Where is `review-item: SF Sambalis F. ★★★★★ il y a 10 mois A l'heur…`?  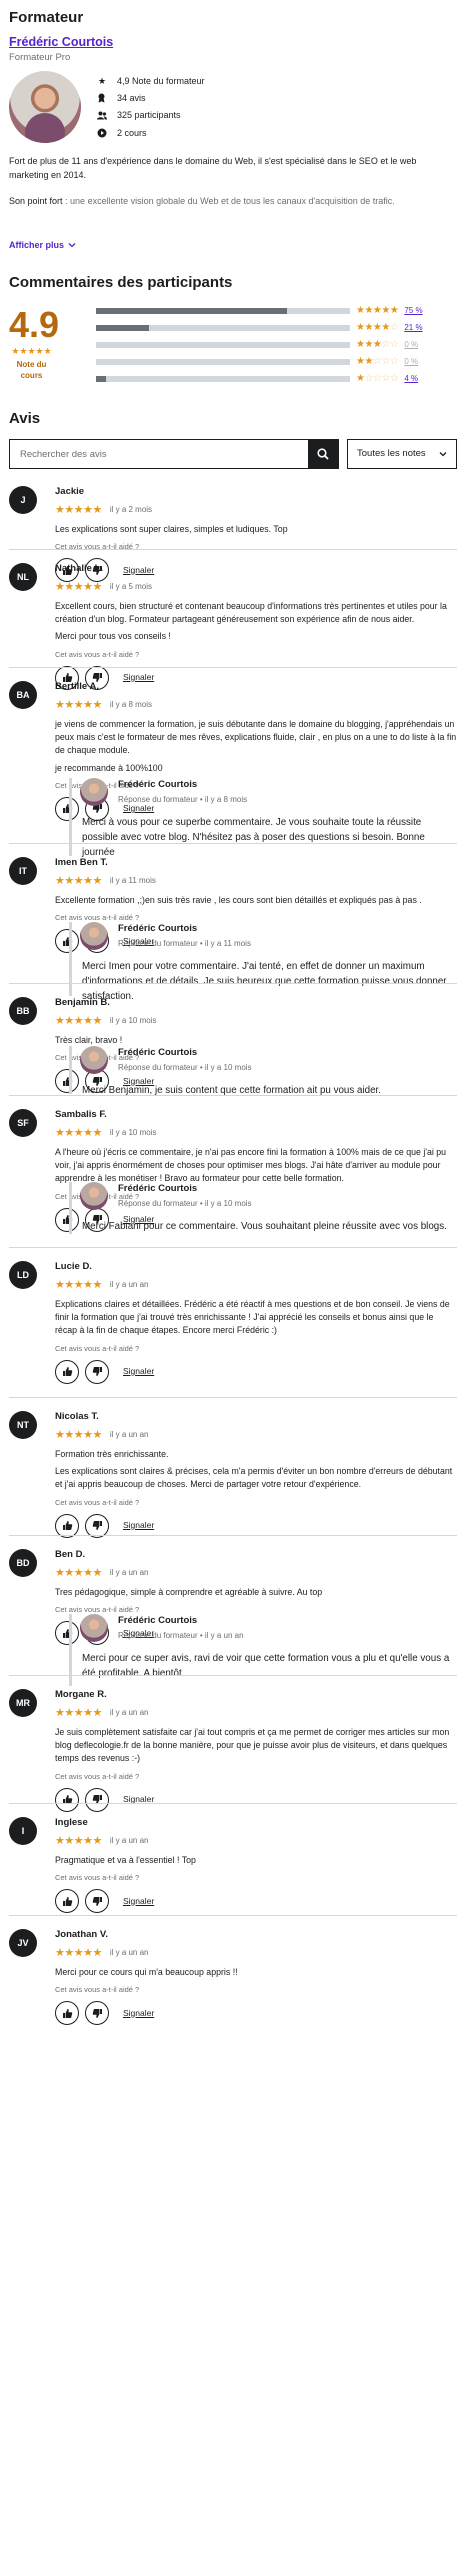
review-item: SF Sambalis F. ★★★★★ il y a 10 mois A l'heur… is located at coordinates (233, 1171).